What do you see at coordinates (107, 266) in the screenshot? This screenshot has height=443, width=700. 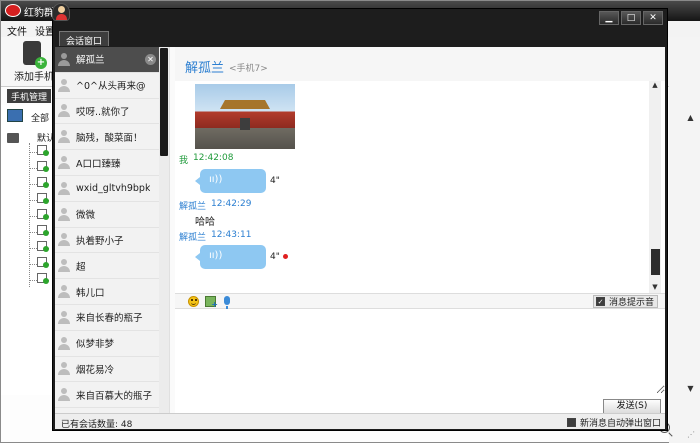 I see `contact-item: 超` at bounding box center [107, 266].